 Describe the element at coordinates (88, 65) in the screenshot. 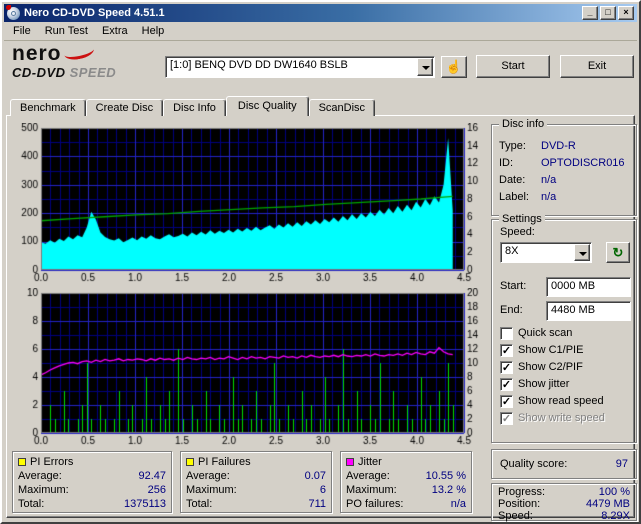

I see `nero-logo: nero CD-DVD SPEED` at that location.